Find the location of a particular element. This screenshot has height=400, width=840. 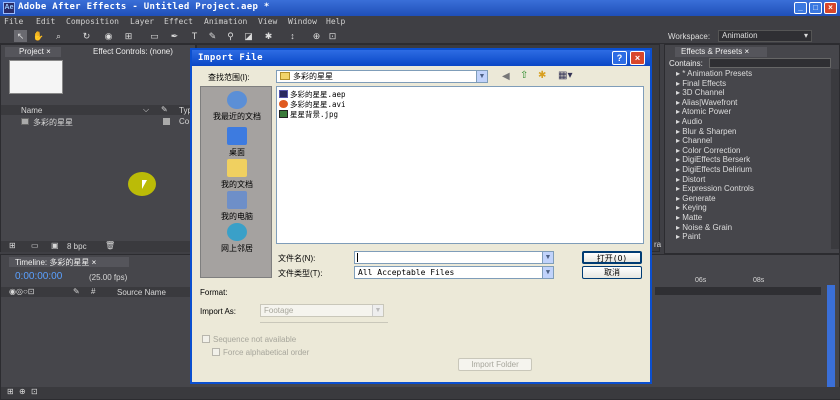

effects-category: ▸ * Animation Presets is located at coordinates (714, 73).